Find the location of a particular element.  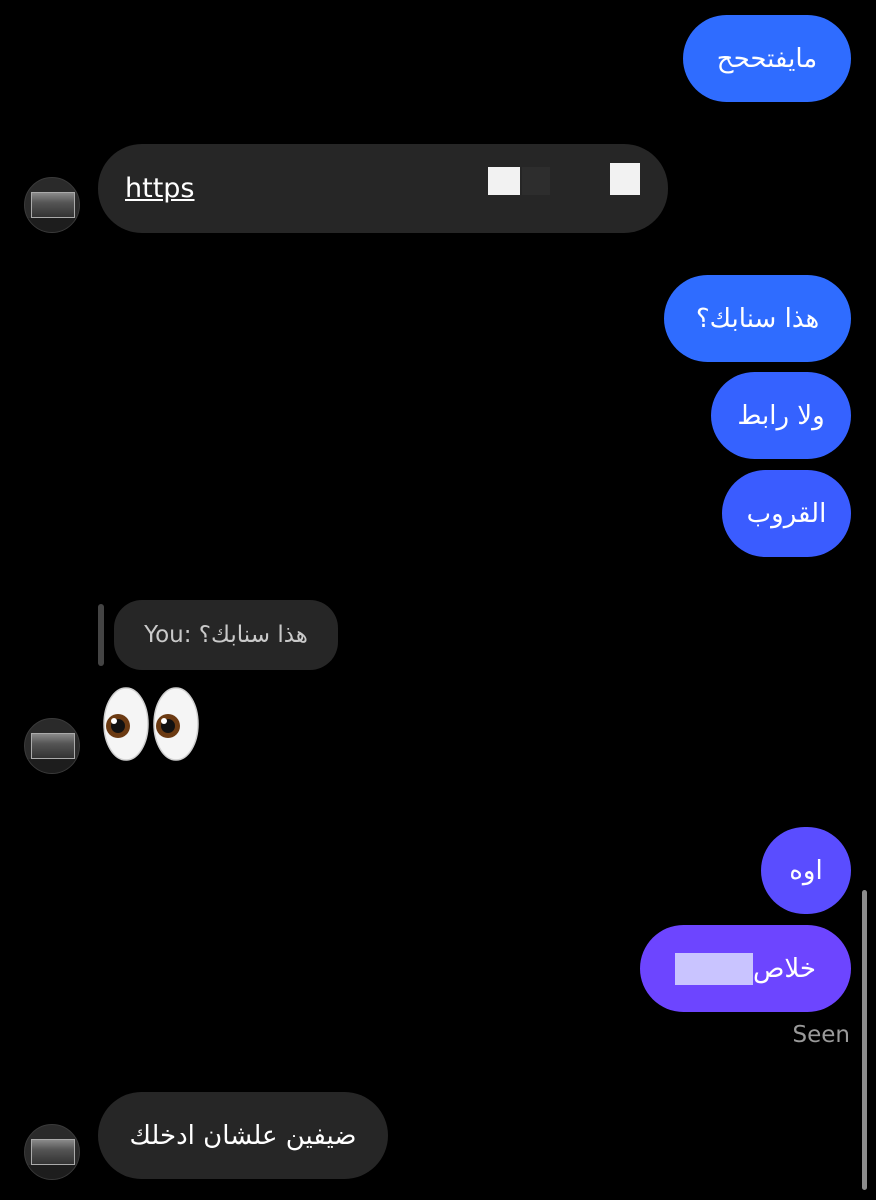

message-text: هذا سنابك؟ is located at coordinates (757, 318).